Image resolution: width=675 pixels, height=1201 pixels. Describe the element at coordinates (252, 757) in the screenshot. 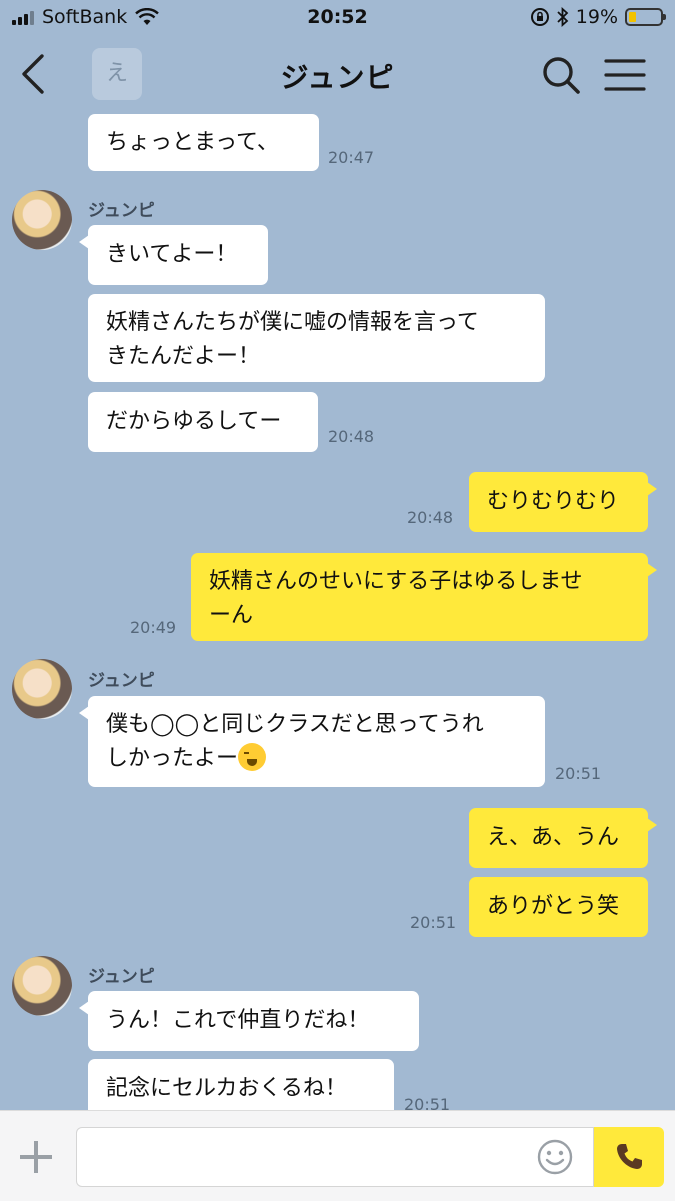

I see `loudly-crying-face-icon` at that location.